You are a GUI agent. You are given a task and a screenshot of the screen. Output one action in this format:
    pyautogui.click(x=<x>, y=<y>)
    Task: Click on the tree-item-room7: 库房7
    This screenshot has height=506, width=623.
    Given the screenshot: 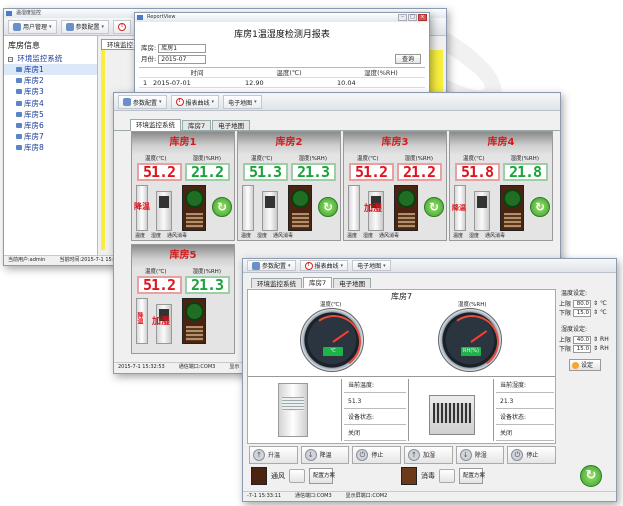 What is the action you would take?
    pyautogui.click(x=50, y=136)
    